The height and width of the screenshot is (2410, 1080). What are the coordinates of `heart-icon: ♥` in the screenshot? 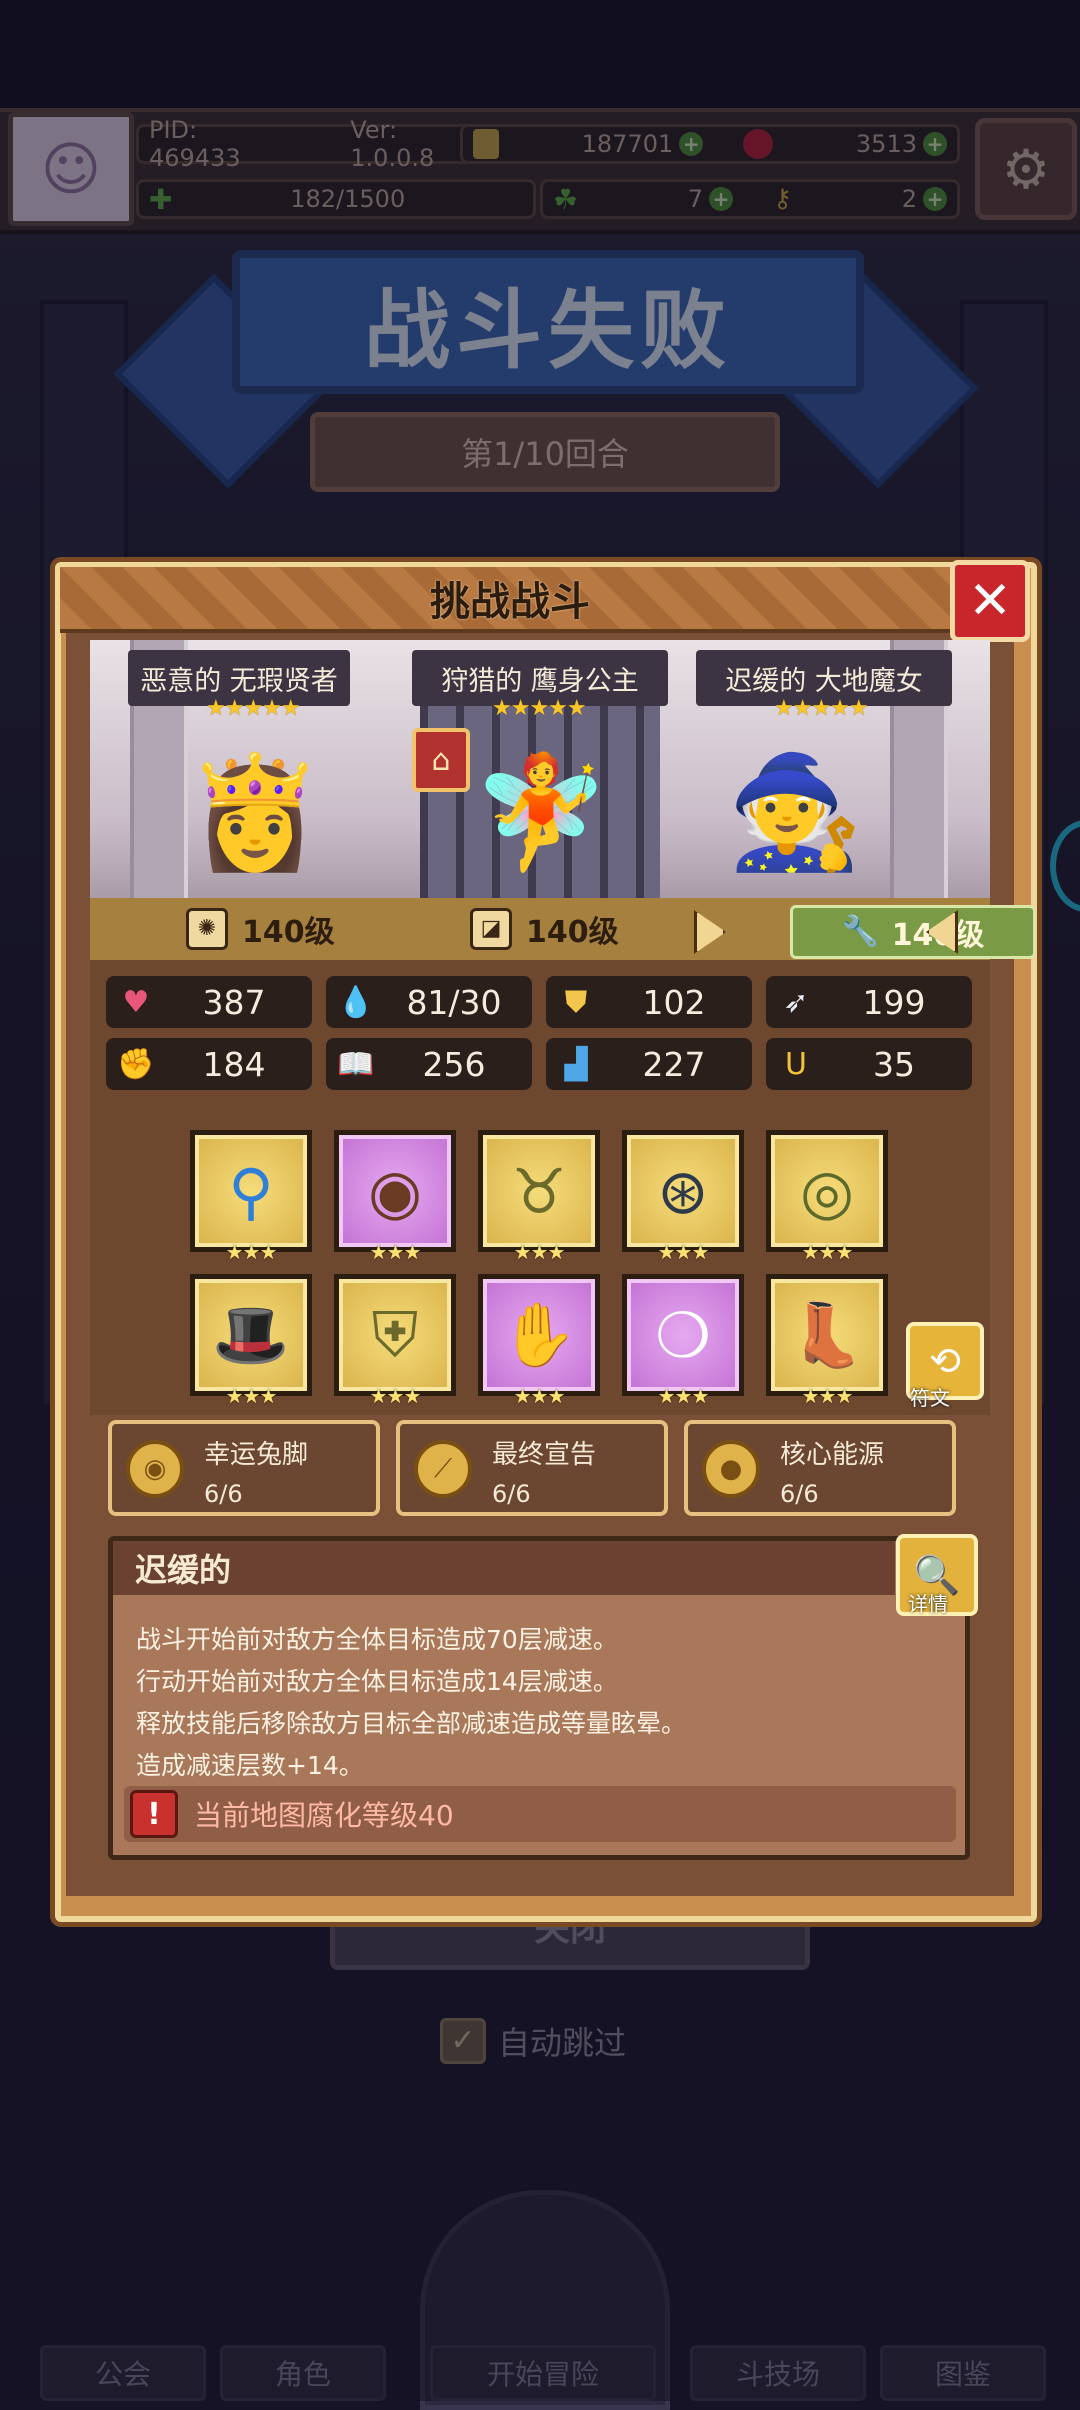 It's located at (136, 1002).